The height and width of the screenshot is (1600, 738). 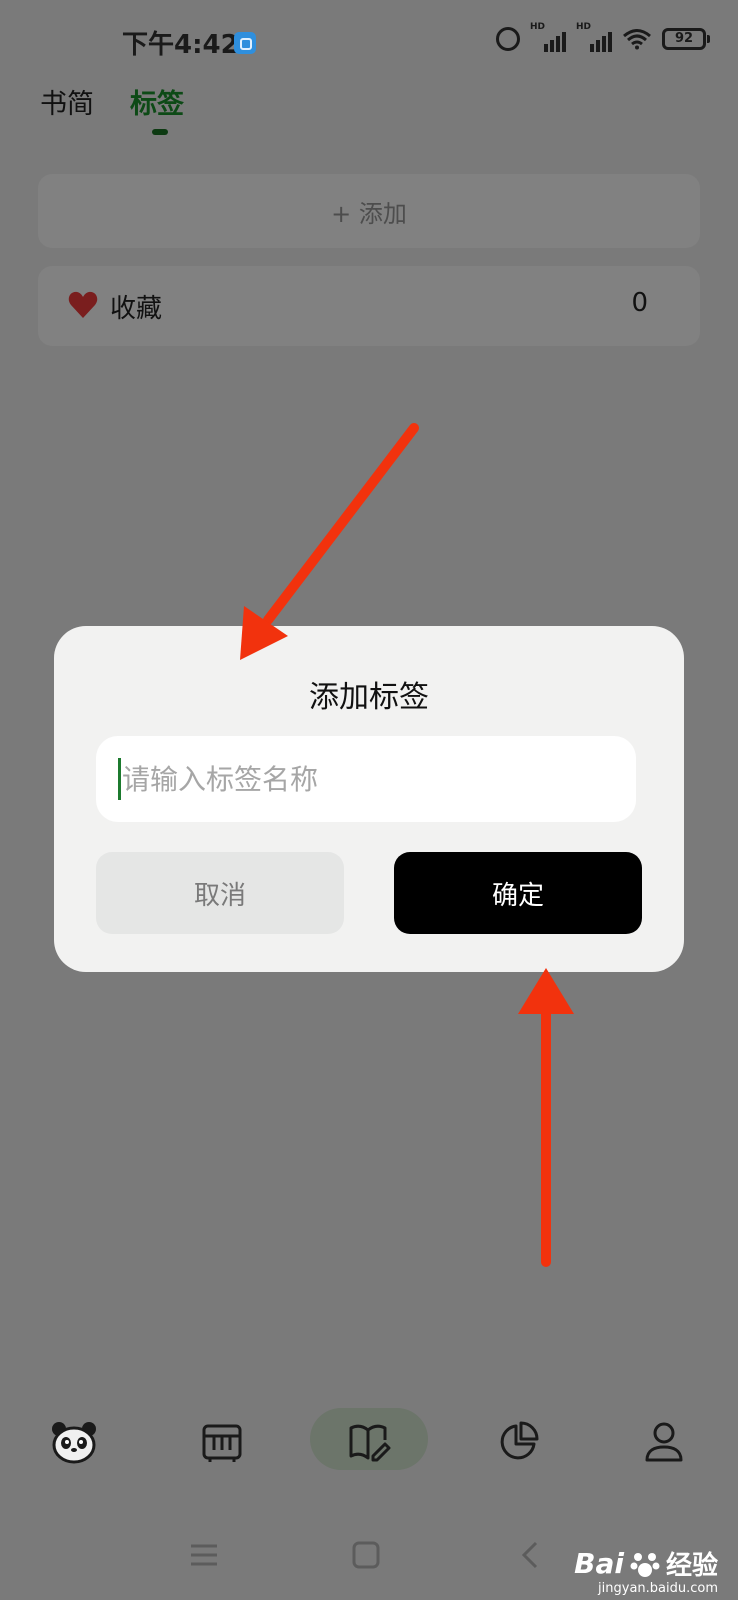 What do you see at coordinates (599, 1563) in the screenshot?
I see `watermark-brand: Bai` at bounding box center [599, 1563].